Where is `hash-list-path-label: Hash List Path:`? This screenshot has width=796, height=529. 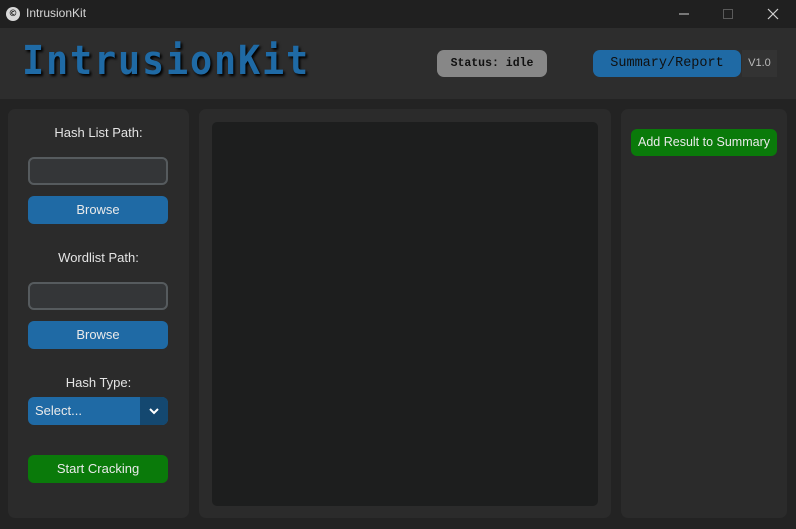 hash-list-path-label: Hash List Path: is located at coordinates (98, 132).